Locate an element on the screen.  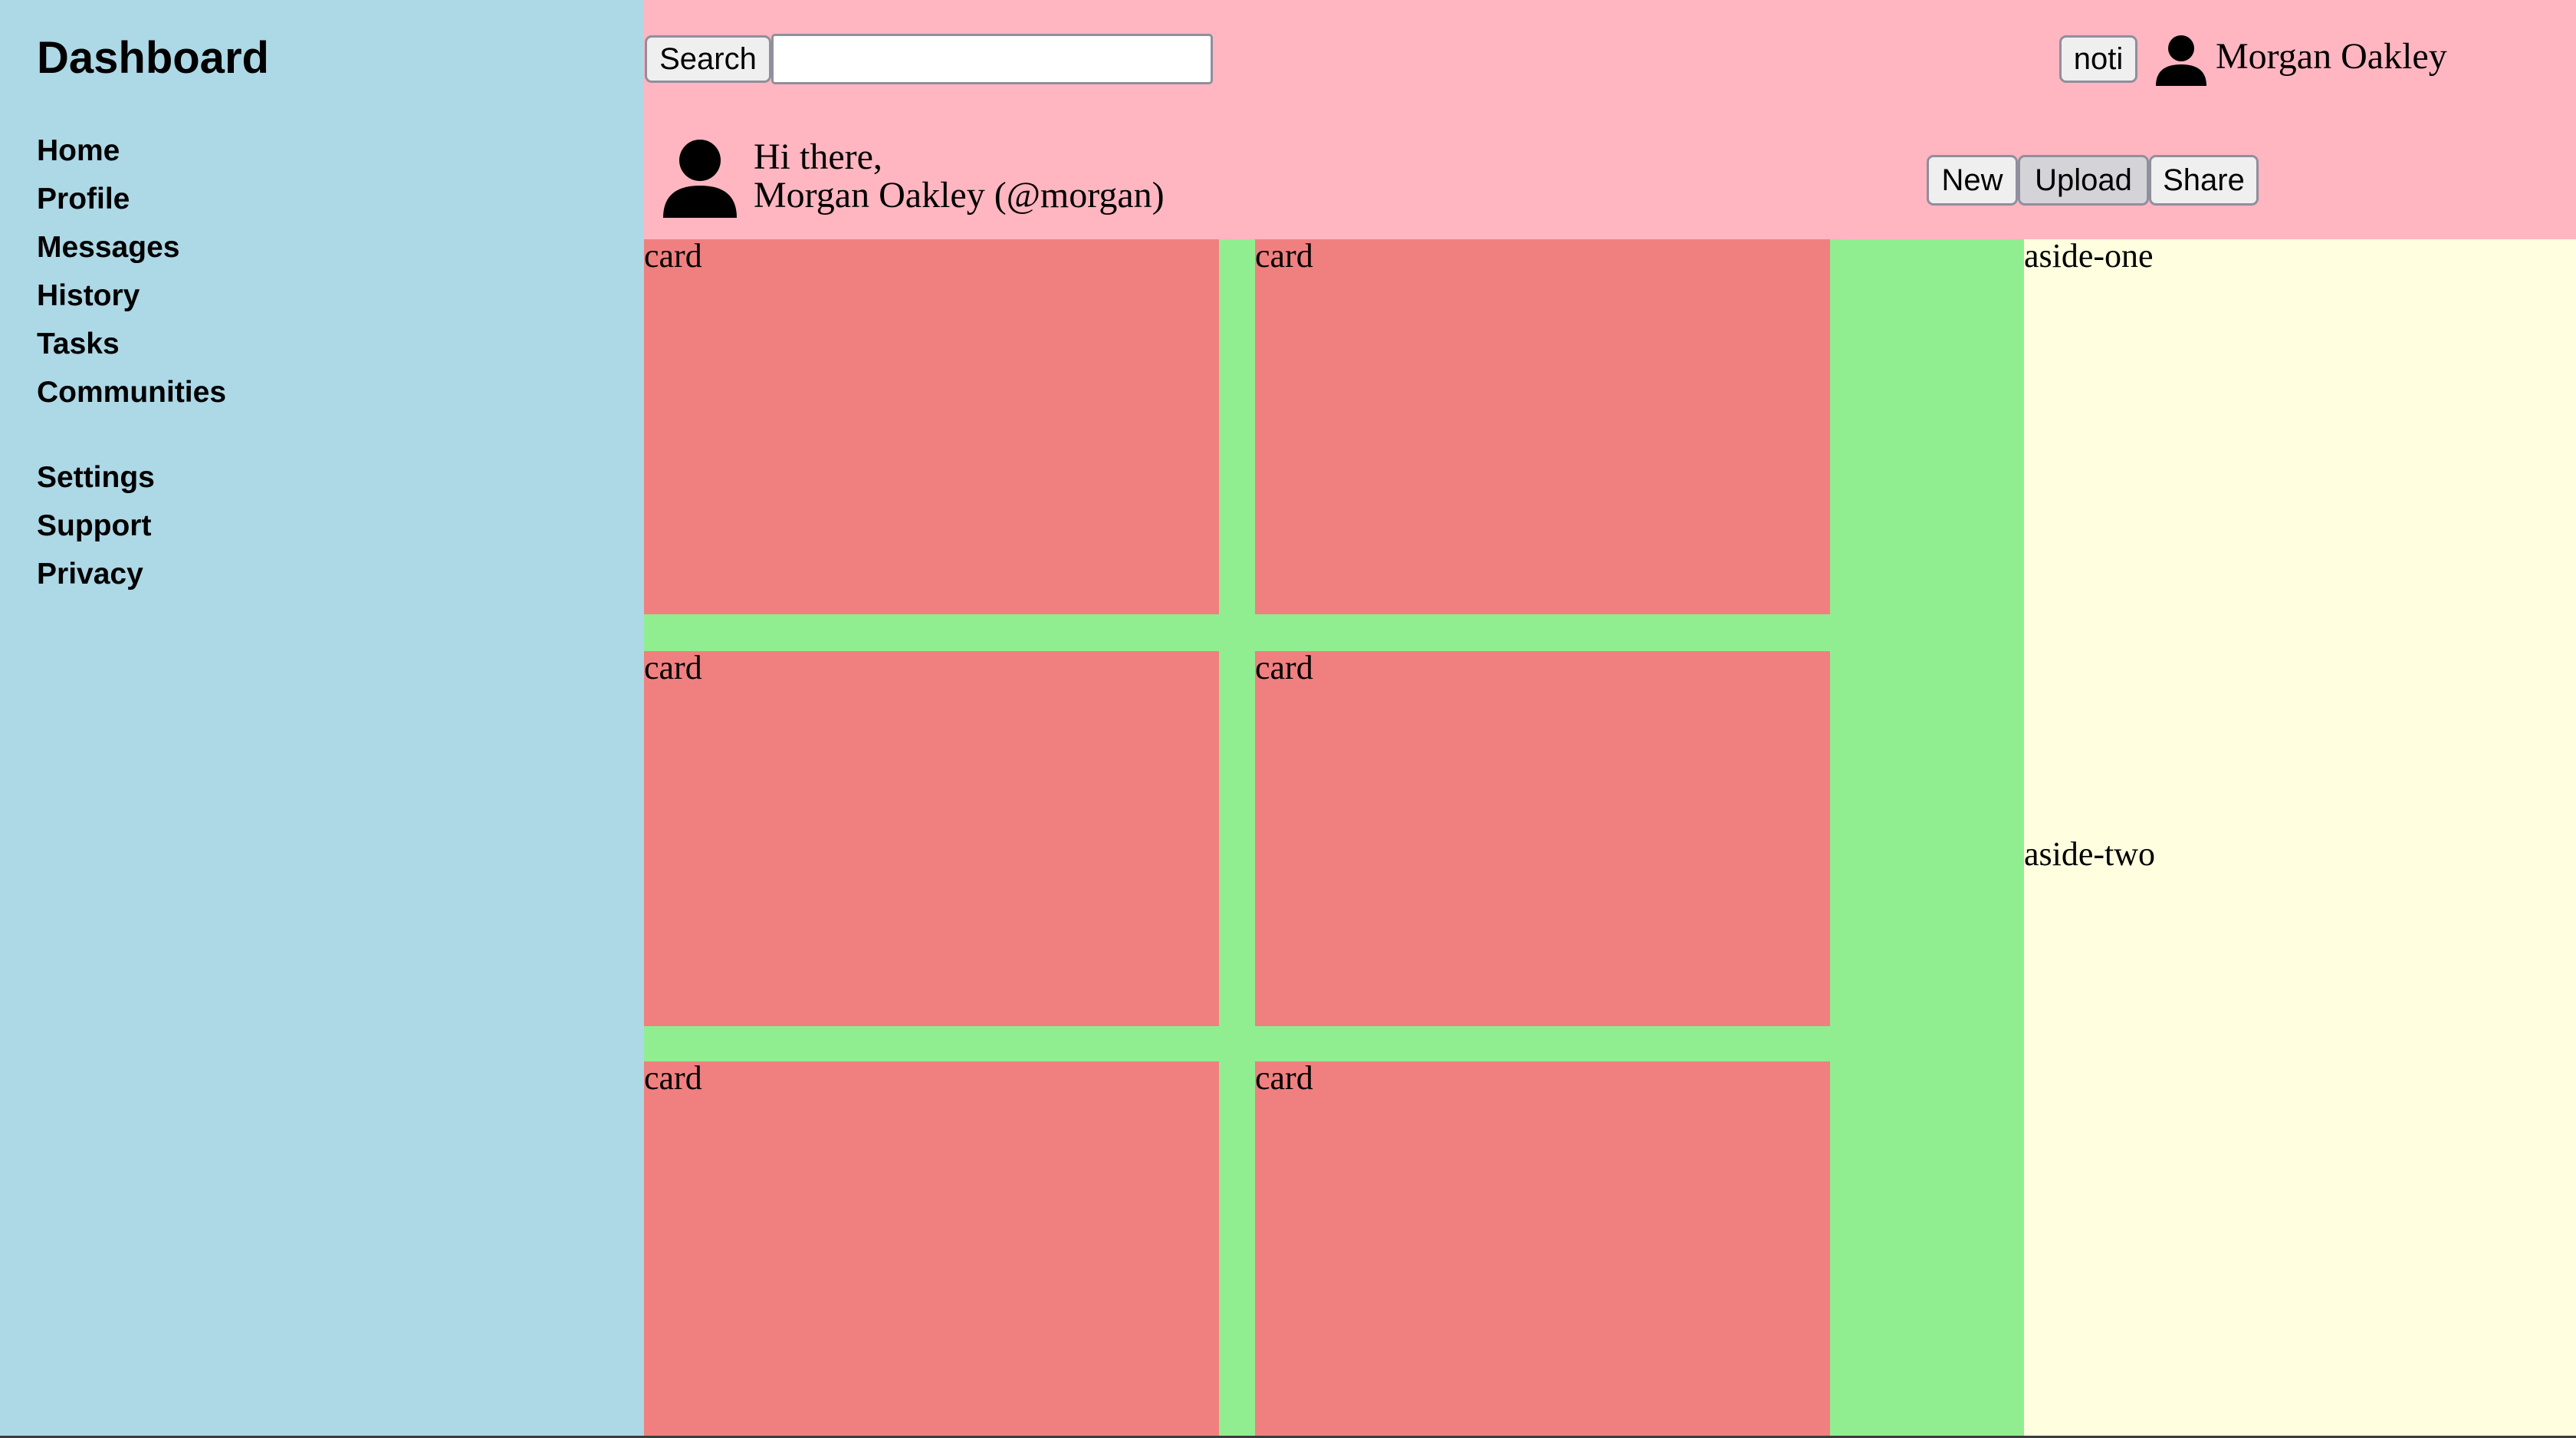
search-input is located at coordinates (992, 59).